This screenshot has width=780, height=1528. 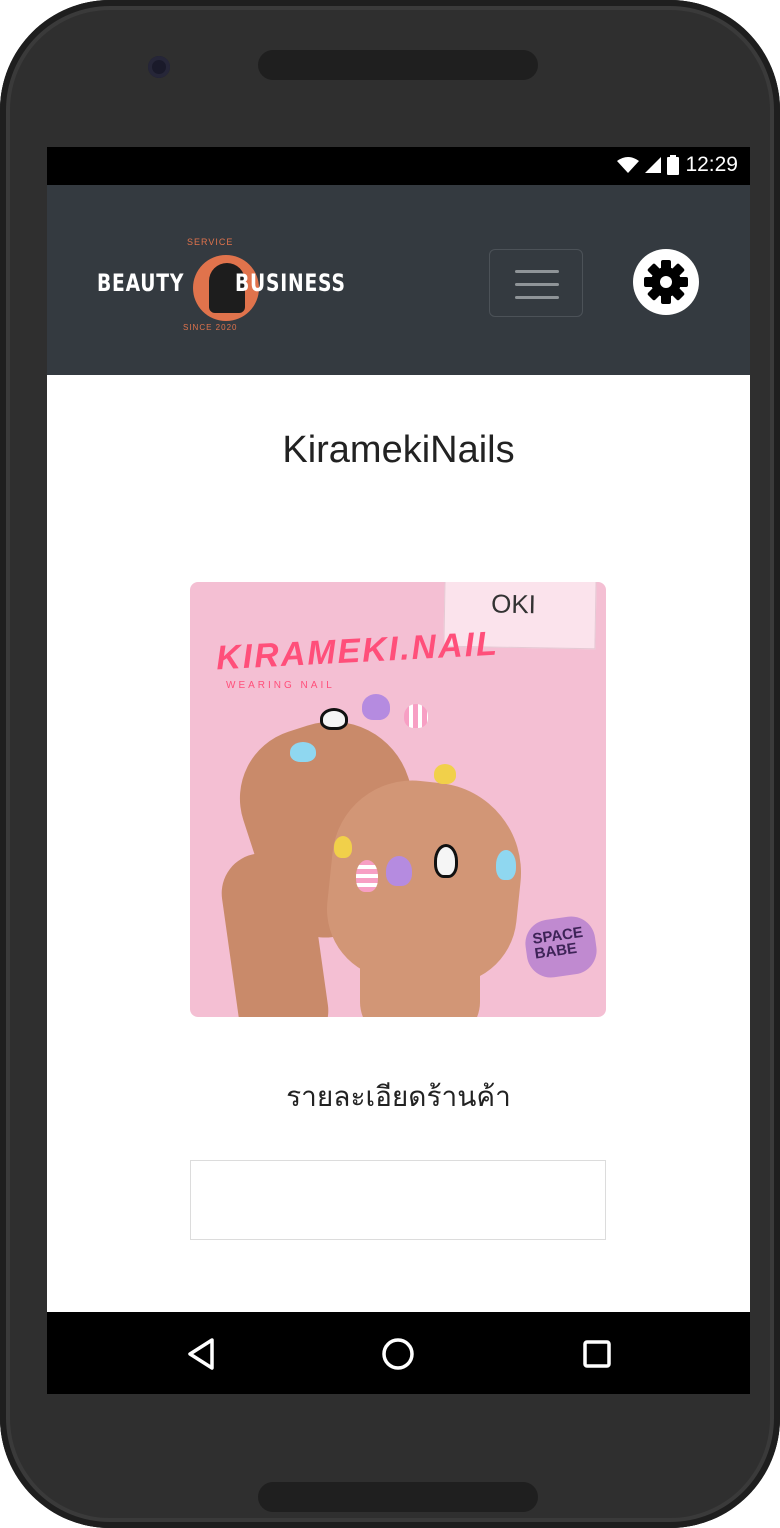 I want to click on earpiece-speaker, so click(x=398, y=65).